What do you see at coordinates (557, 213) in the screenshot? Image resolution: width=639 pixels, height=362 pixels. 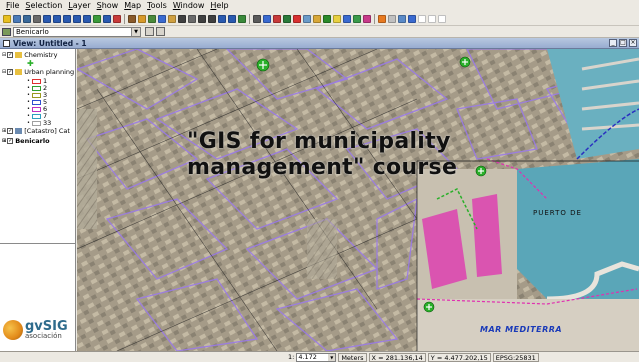 I see `port-label: PUERTO DE` at bounding box center [557, 213].